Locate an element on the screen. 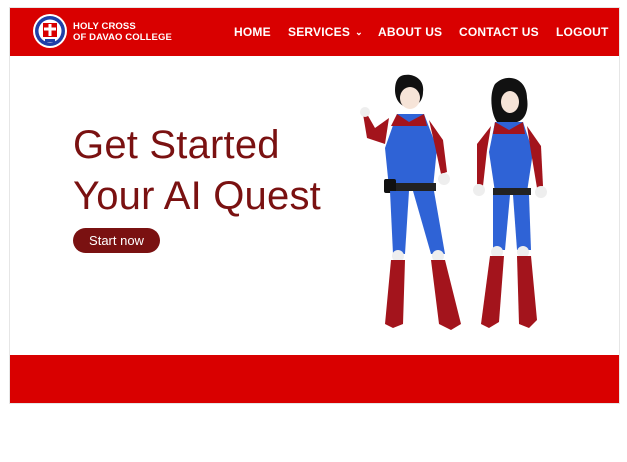 This screenshot has height=462, width=627. nav-services-label: SERVICES is located at coordinates (319, 32).